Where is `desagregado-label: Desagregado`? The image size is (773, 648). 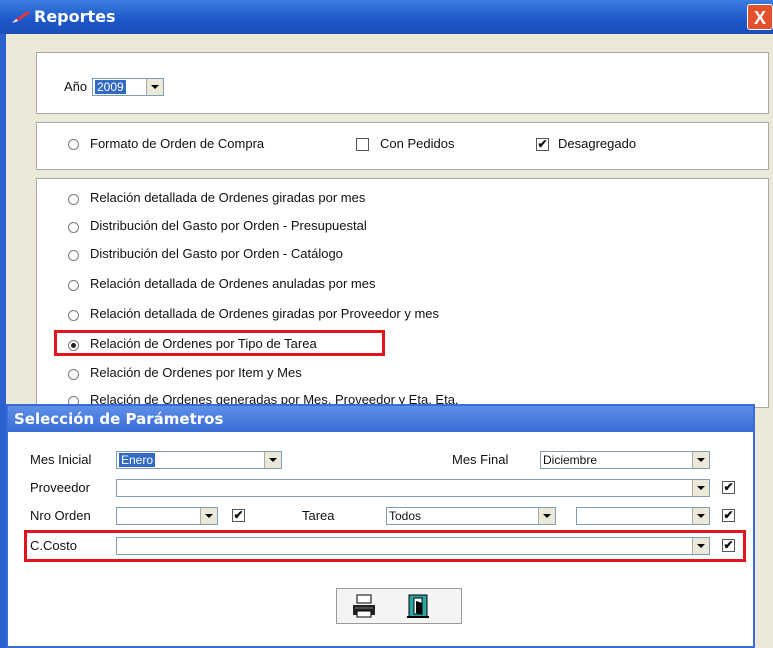
desagregado-label: Desagregado is located at coordinates (597, 143).